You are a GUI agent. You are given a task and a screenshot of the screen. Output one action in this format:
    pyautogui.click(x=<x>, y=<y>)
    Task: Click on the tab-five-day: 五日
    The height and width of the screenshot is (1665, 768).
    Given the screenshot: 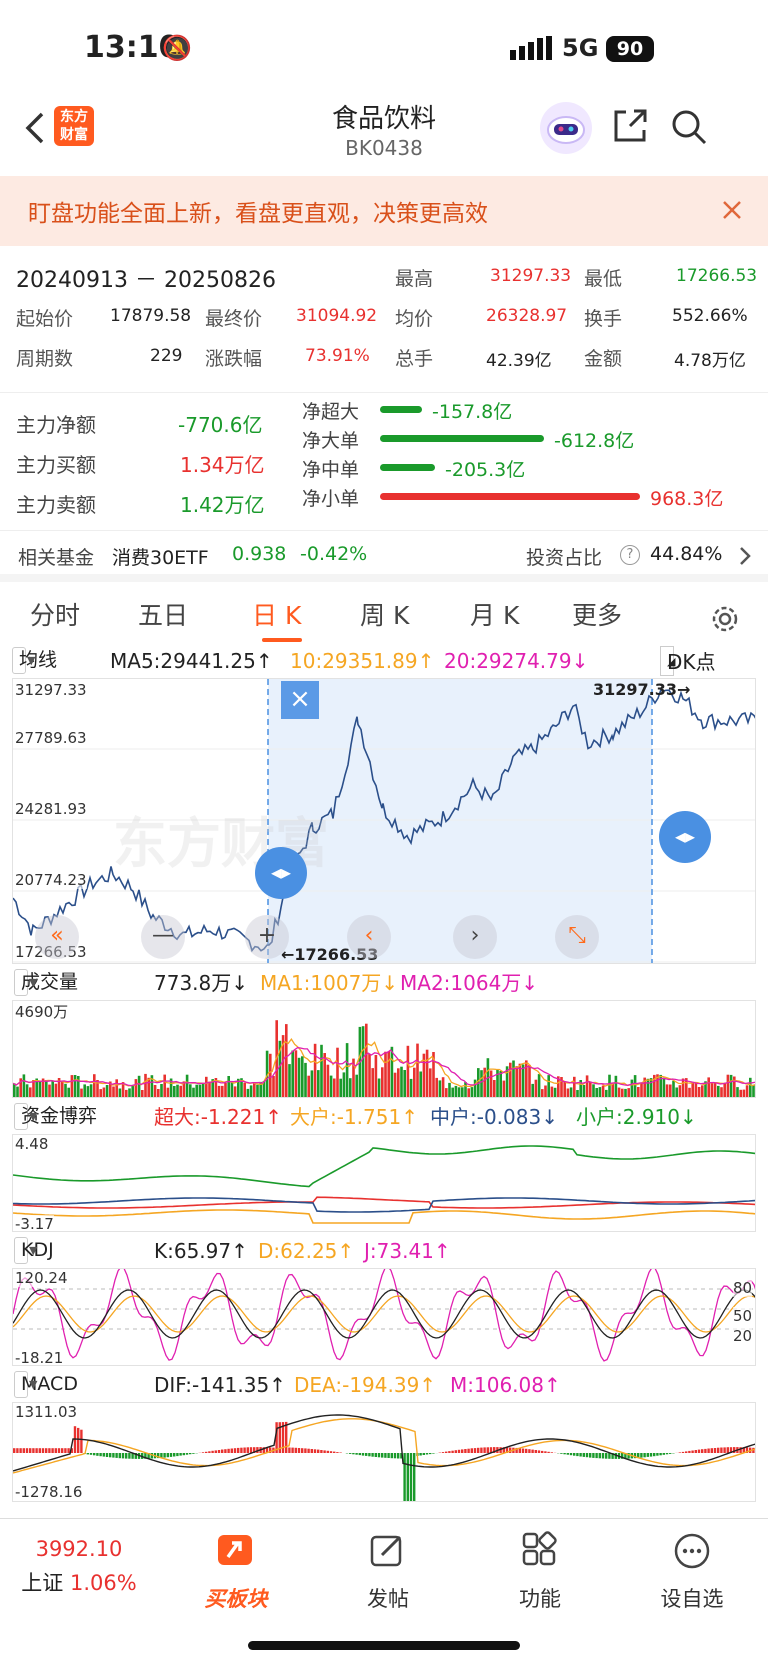 What is the action you would take?
    pyautogui.click(x=163, y=616)
    